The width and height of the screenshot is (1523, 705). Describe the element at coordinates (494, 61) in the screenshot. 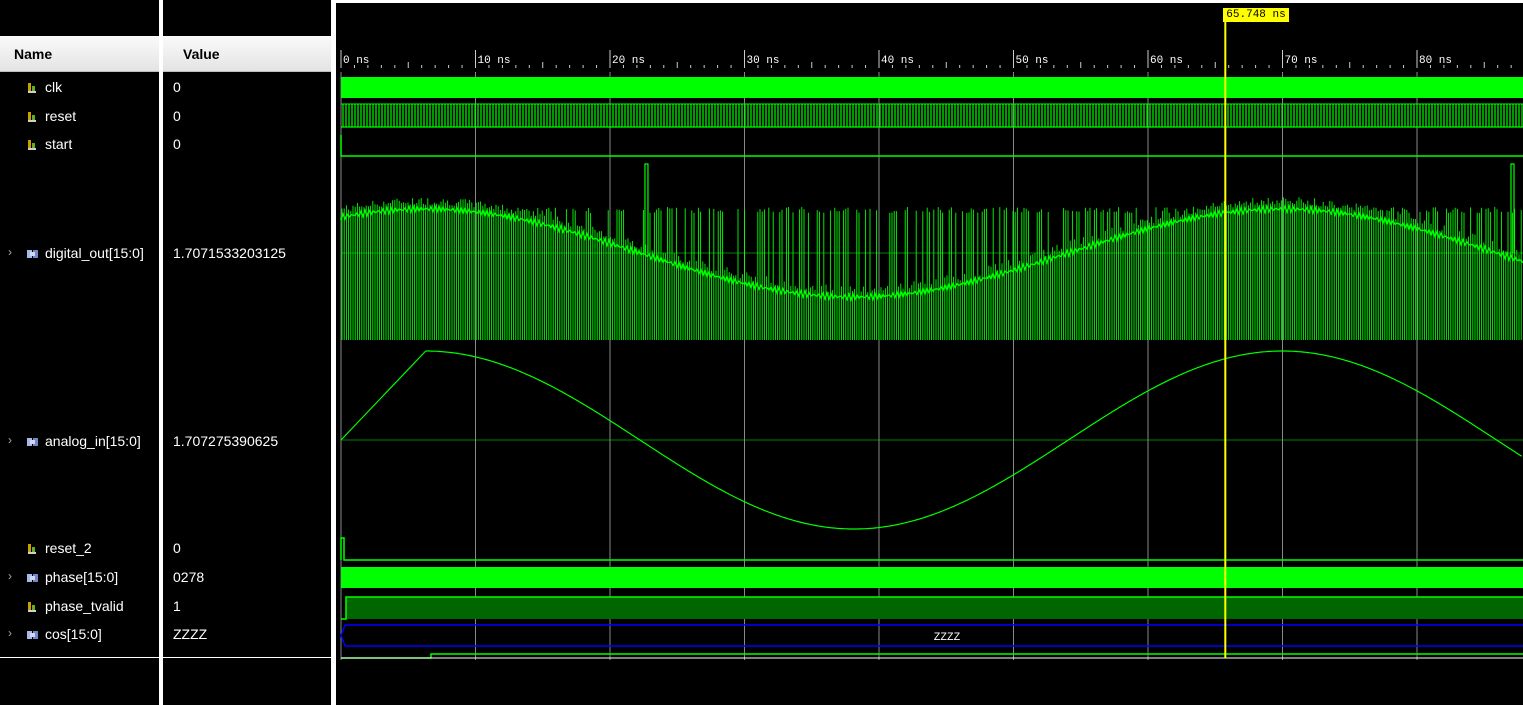

I see `timeline-tick-label: 10 ns` at that location.